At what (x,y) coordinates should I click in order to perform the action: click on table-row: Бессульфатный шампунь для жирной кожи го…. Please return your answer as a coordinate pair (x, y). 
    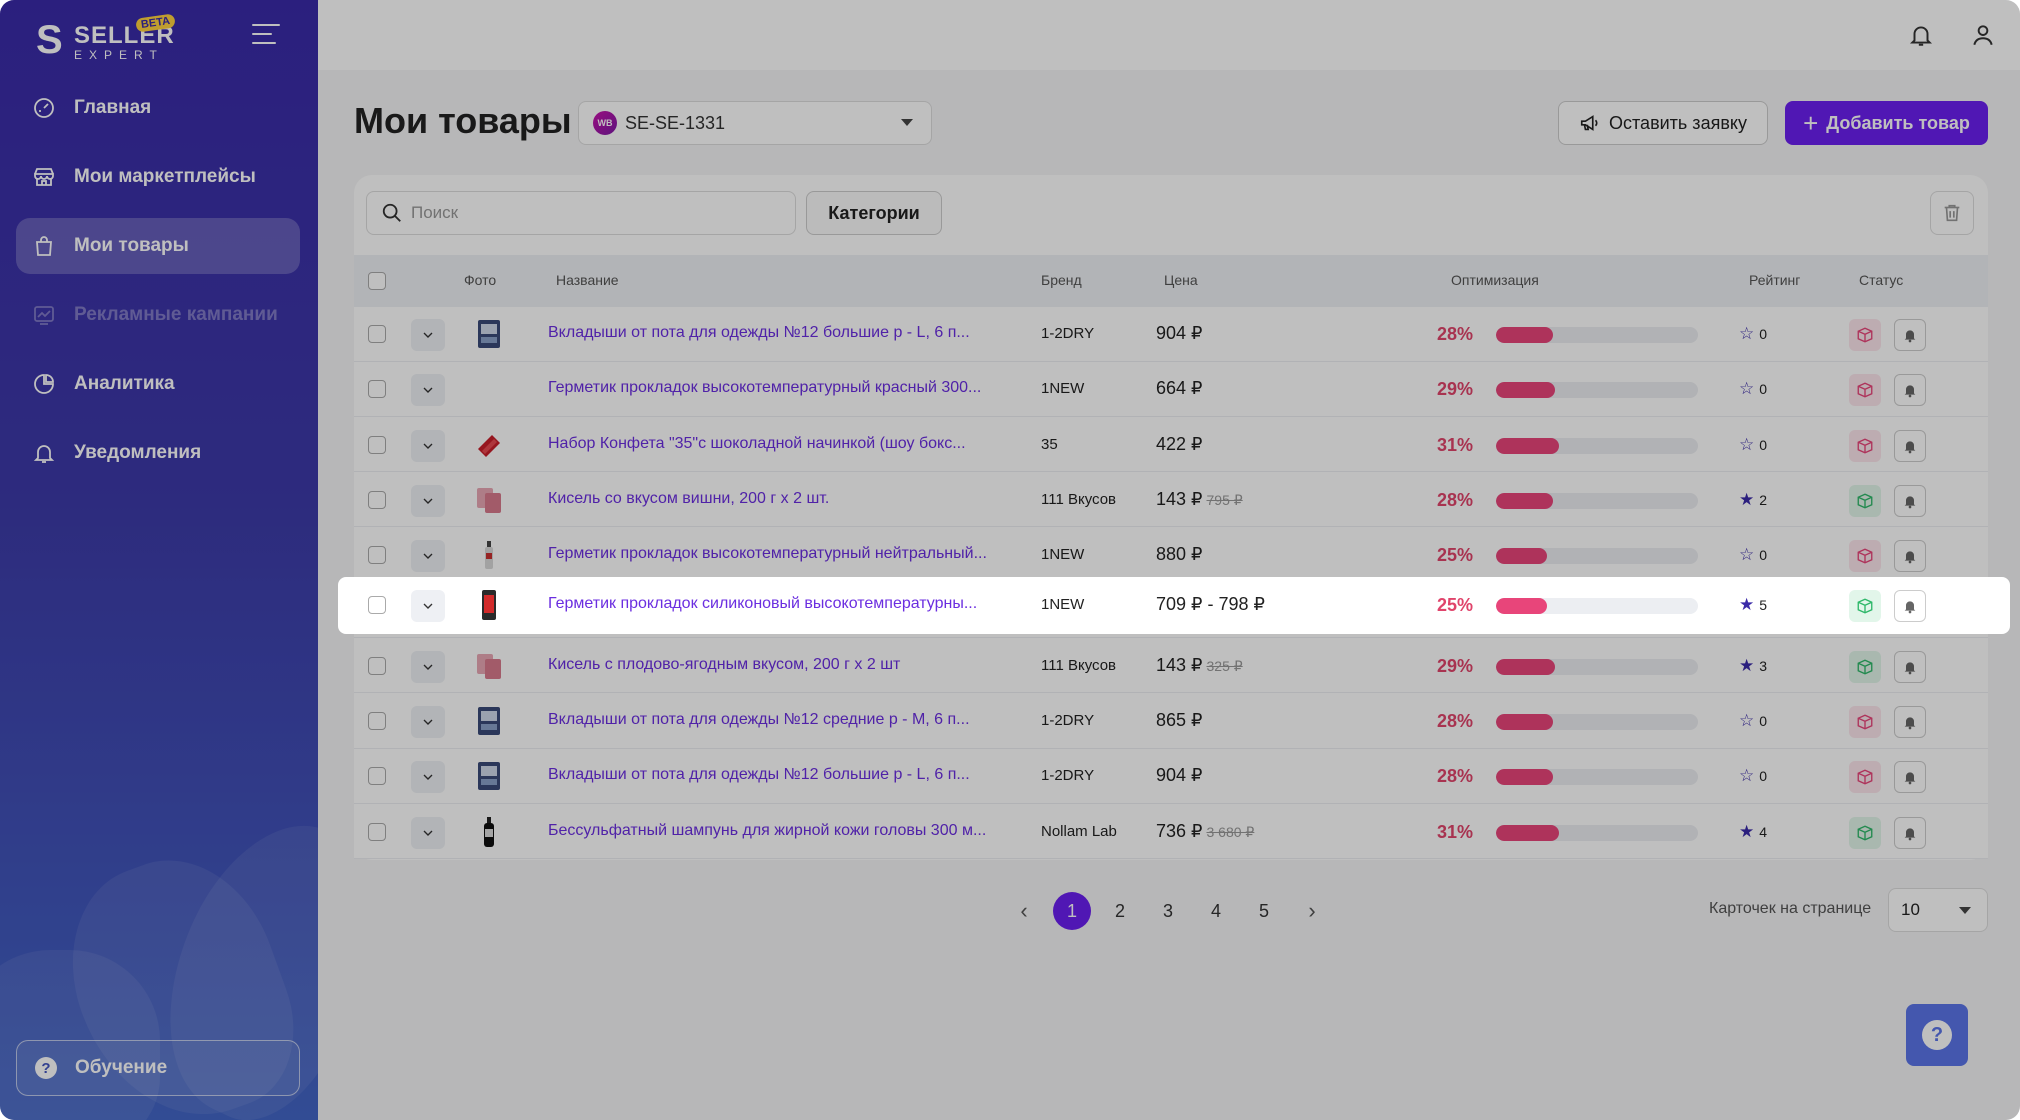
    Looking at the image, I should click on (1171, 832).